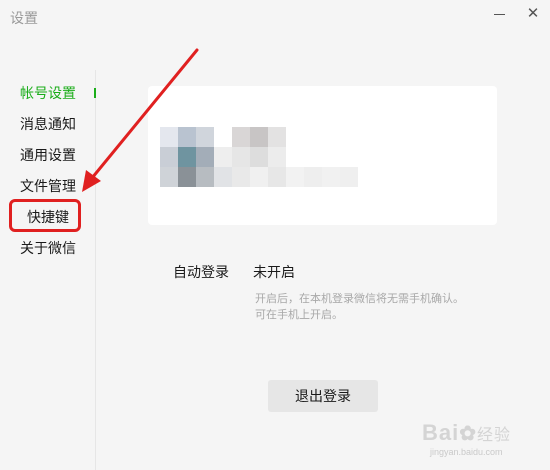 This screenshot has width=550, height=470. What do you see at coordinates (494, 435) in the screenshot?
I see `watermark-brand-tail: 经验` at bounding box center [494, 435].